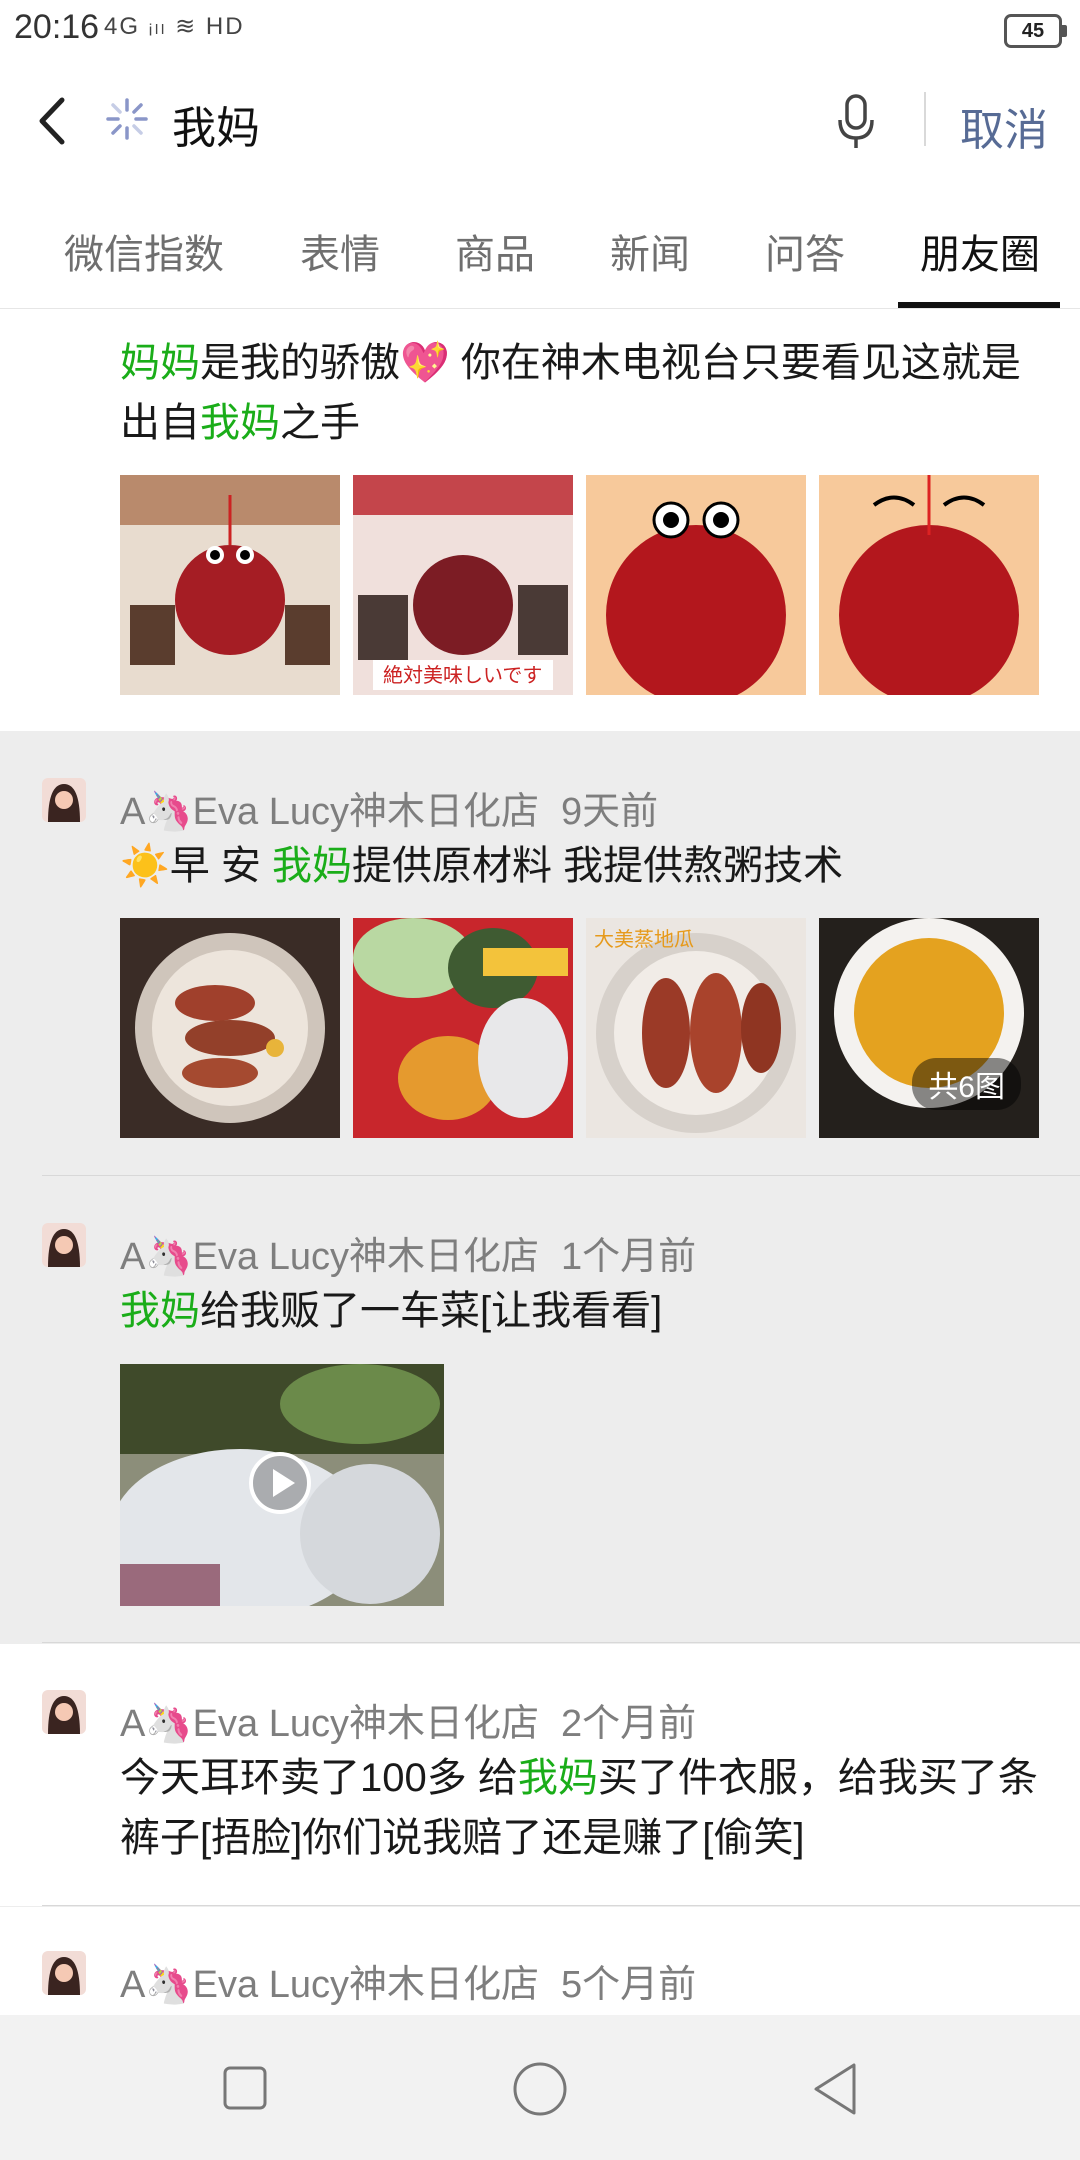 This screenshot has width=1080, height=2160. What do you see at coordinates (245, 2088) in the screenshot?
I see `square-nav-icon` at bounding box center [245, 2088].